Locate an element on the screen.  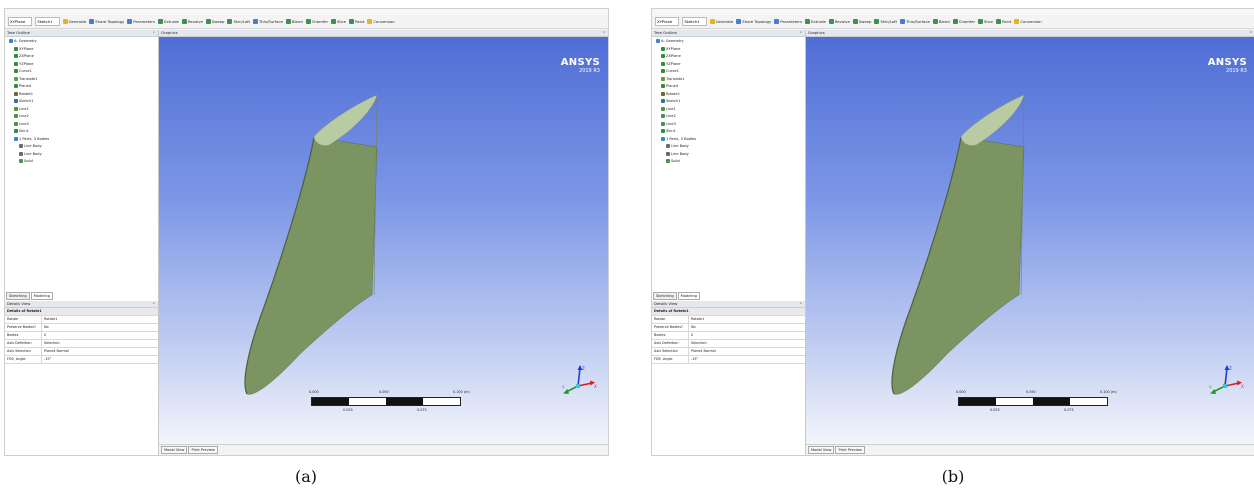
tree-item-label: Plane4 is located at coordinates (672, 86).